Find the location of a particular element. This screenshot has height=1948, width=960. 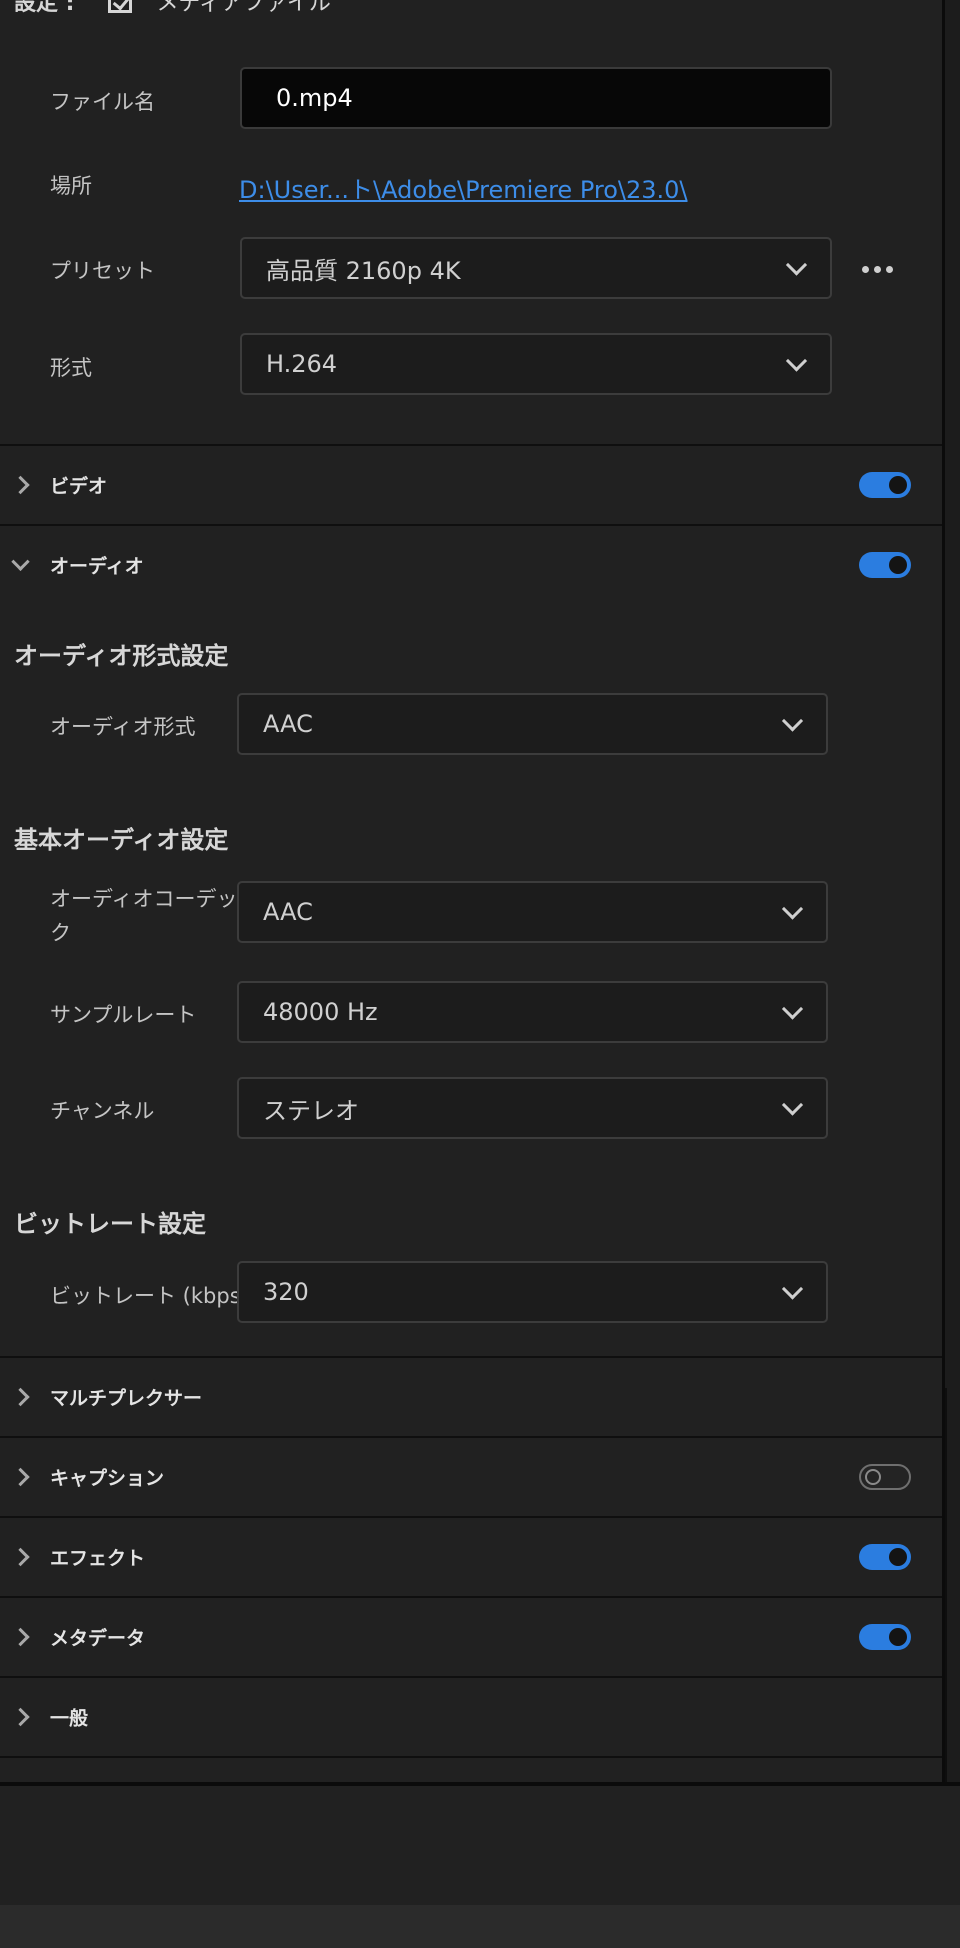

channels-label: チャンネル is located at coordinates (102, 1111).